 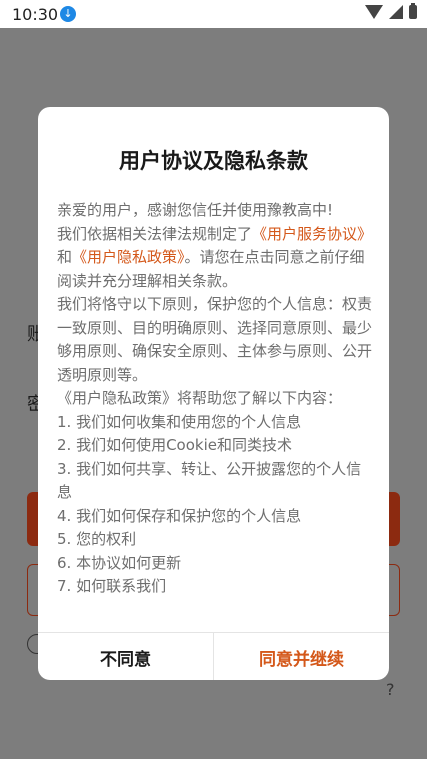 I want to click on help-text: ?, so click(x=390, y=689).